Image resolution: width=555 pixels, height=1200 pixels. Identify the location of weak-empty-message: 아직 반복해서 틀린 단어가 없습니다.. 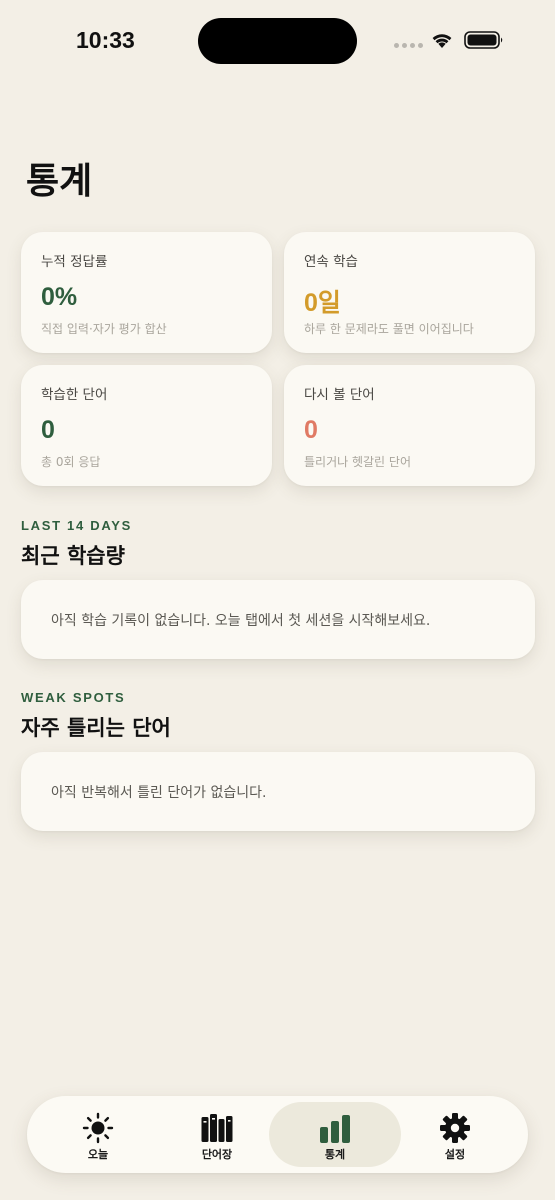
(159, 792).